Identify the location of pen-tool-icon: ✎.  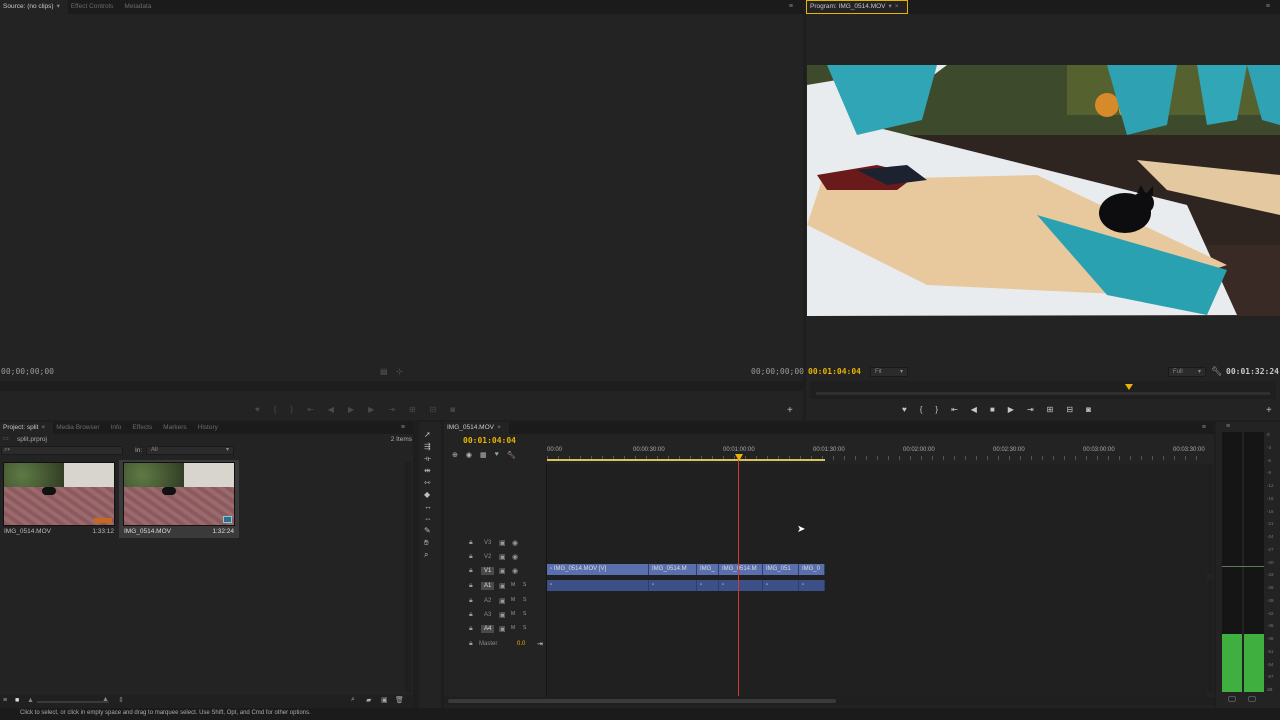
(428, 530).